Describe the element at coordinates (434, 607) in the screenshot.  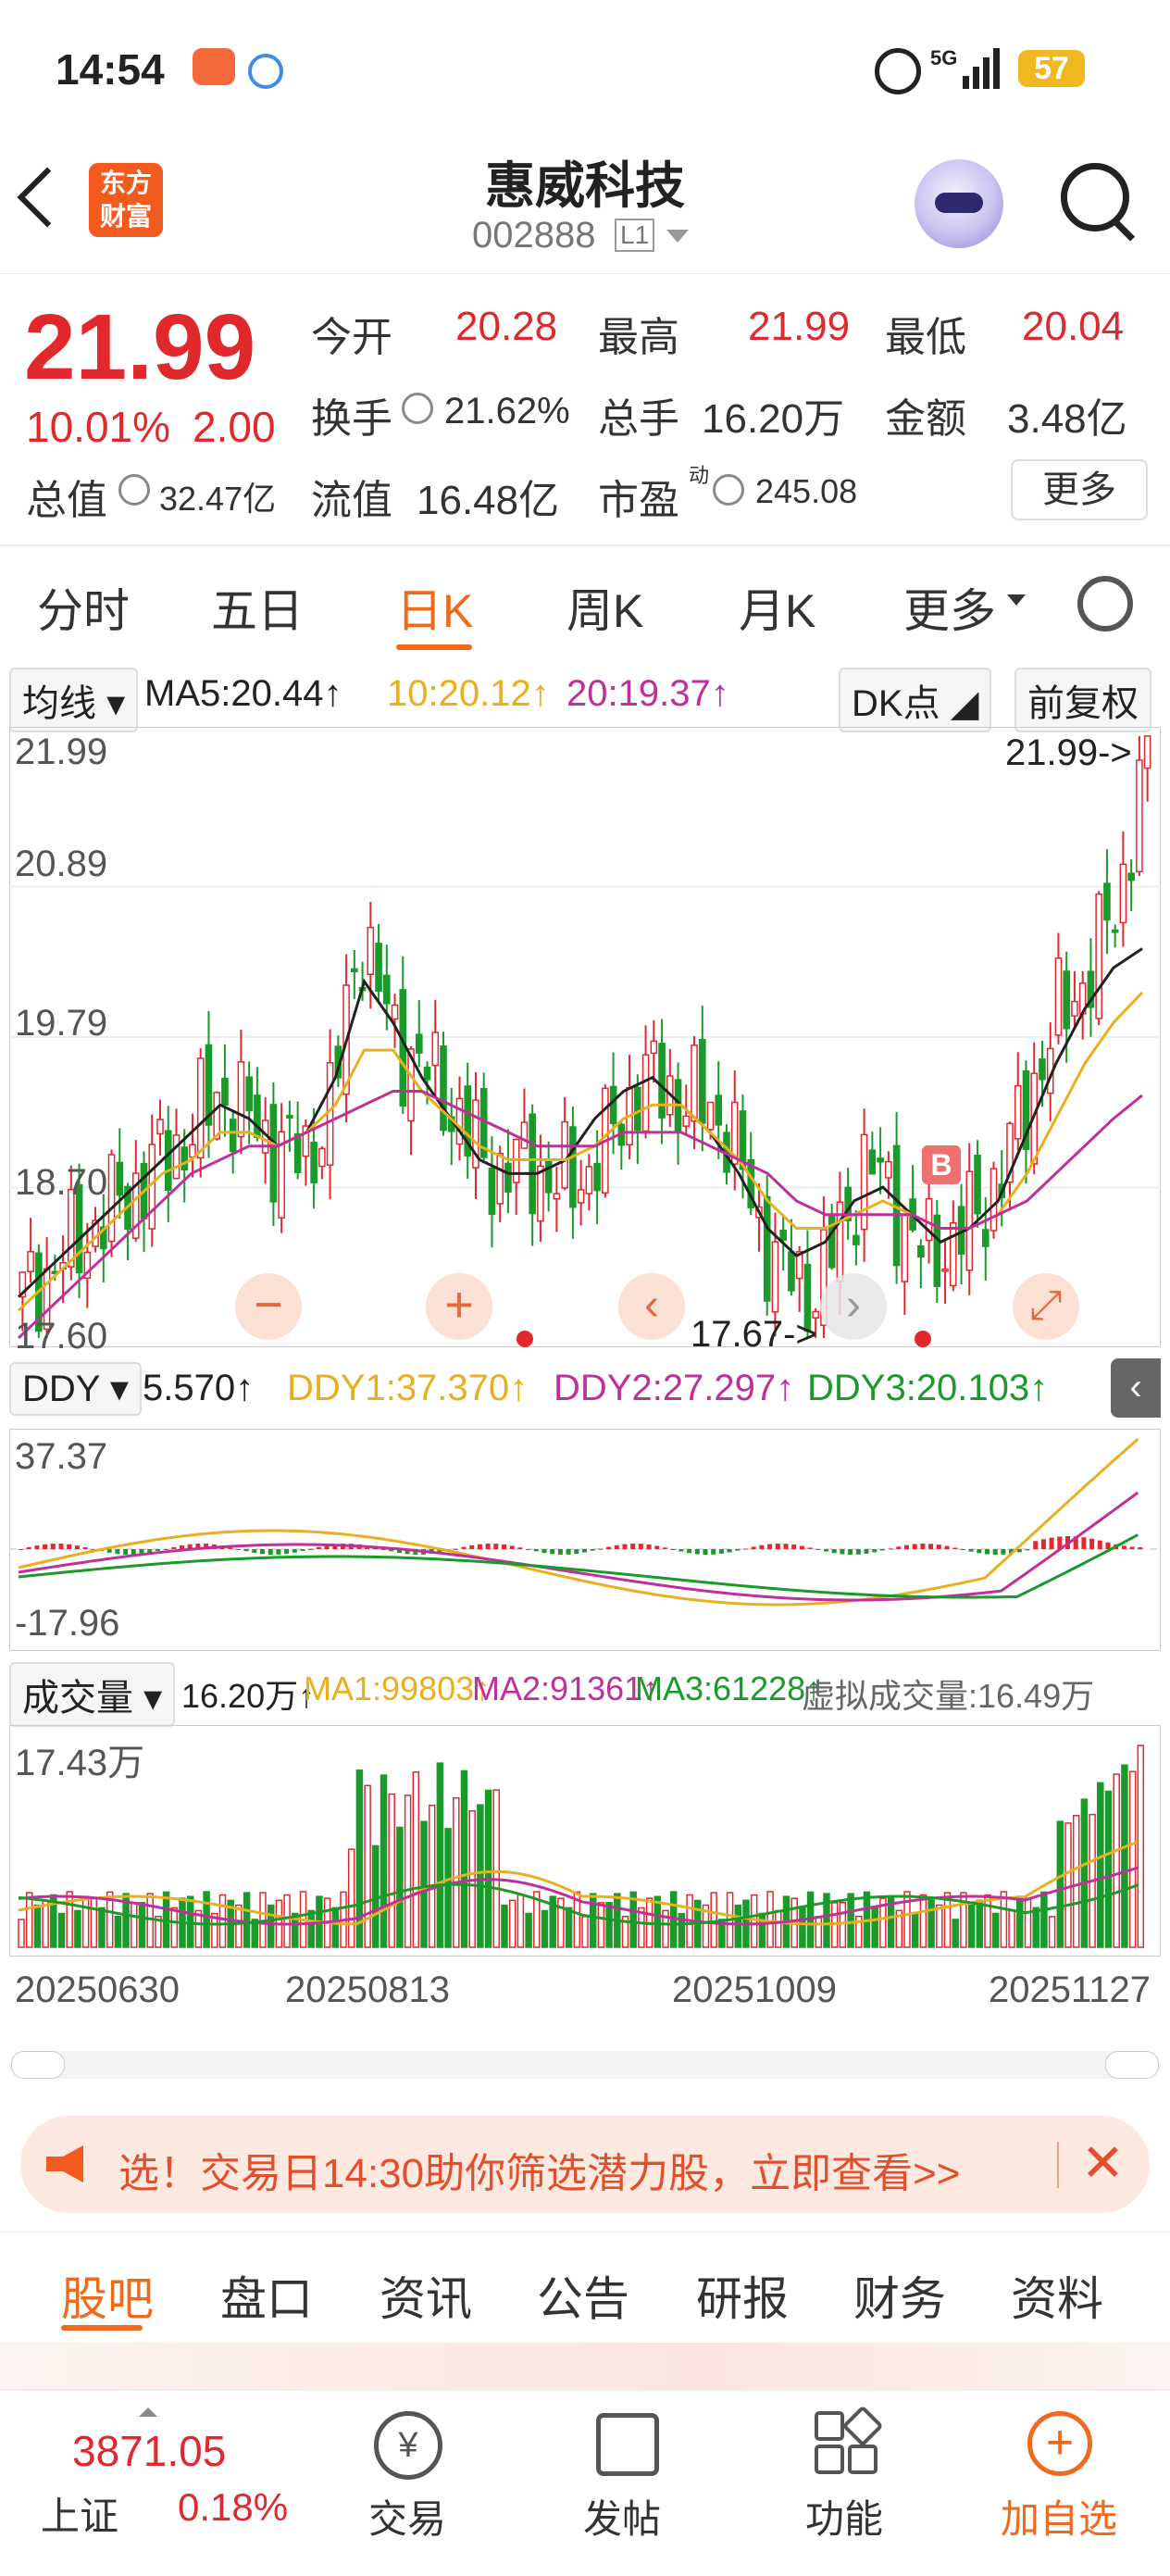
I see `tab-daily-k: 日K` at that location.